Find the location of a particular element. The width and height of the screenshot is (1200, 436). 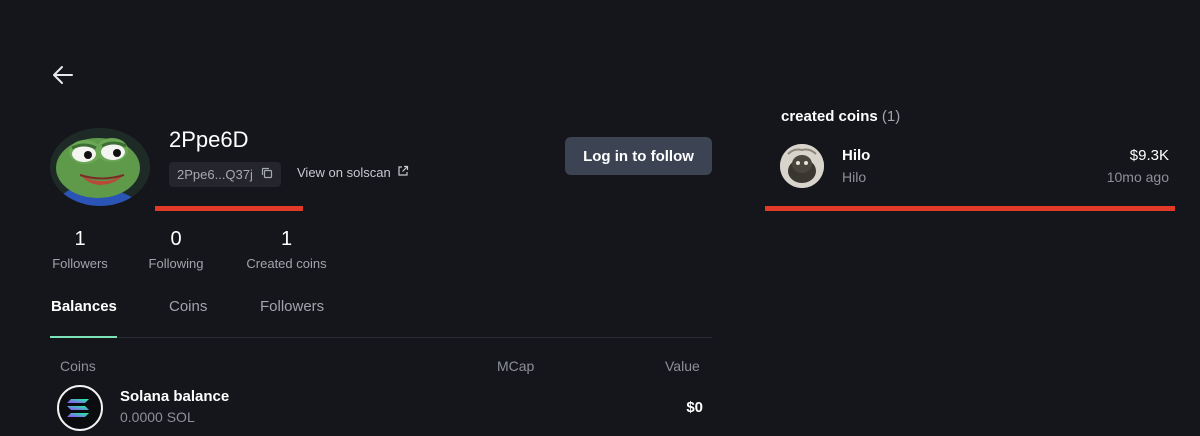

following-label: Following is located at coordinates (176, 263).